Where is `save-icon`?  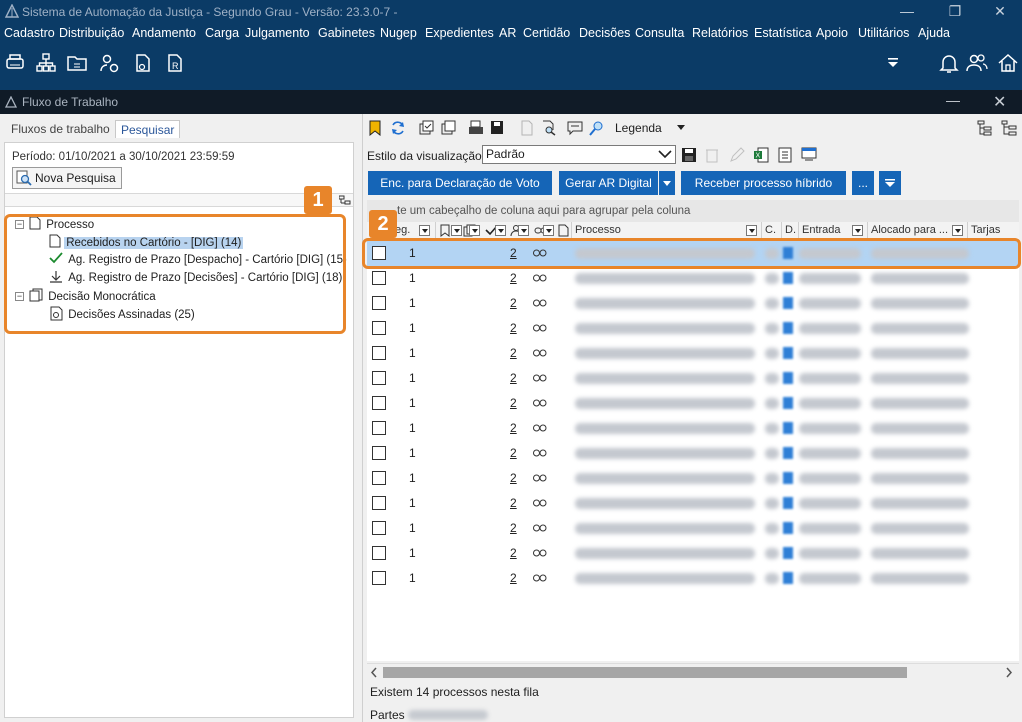
save-icon is located at coordinates (689, 155).